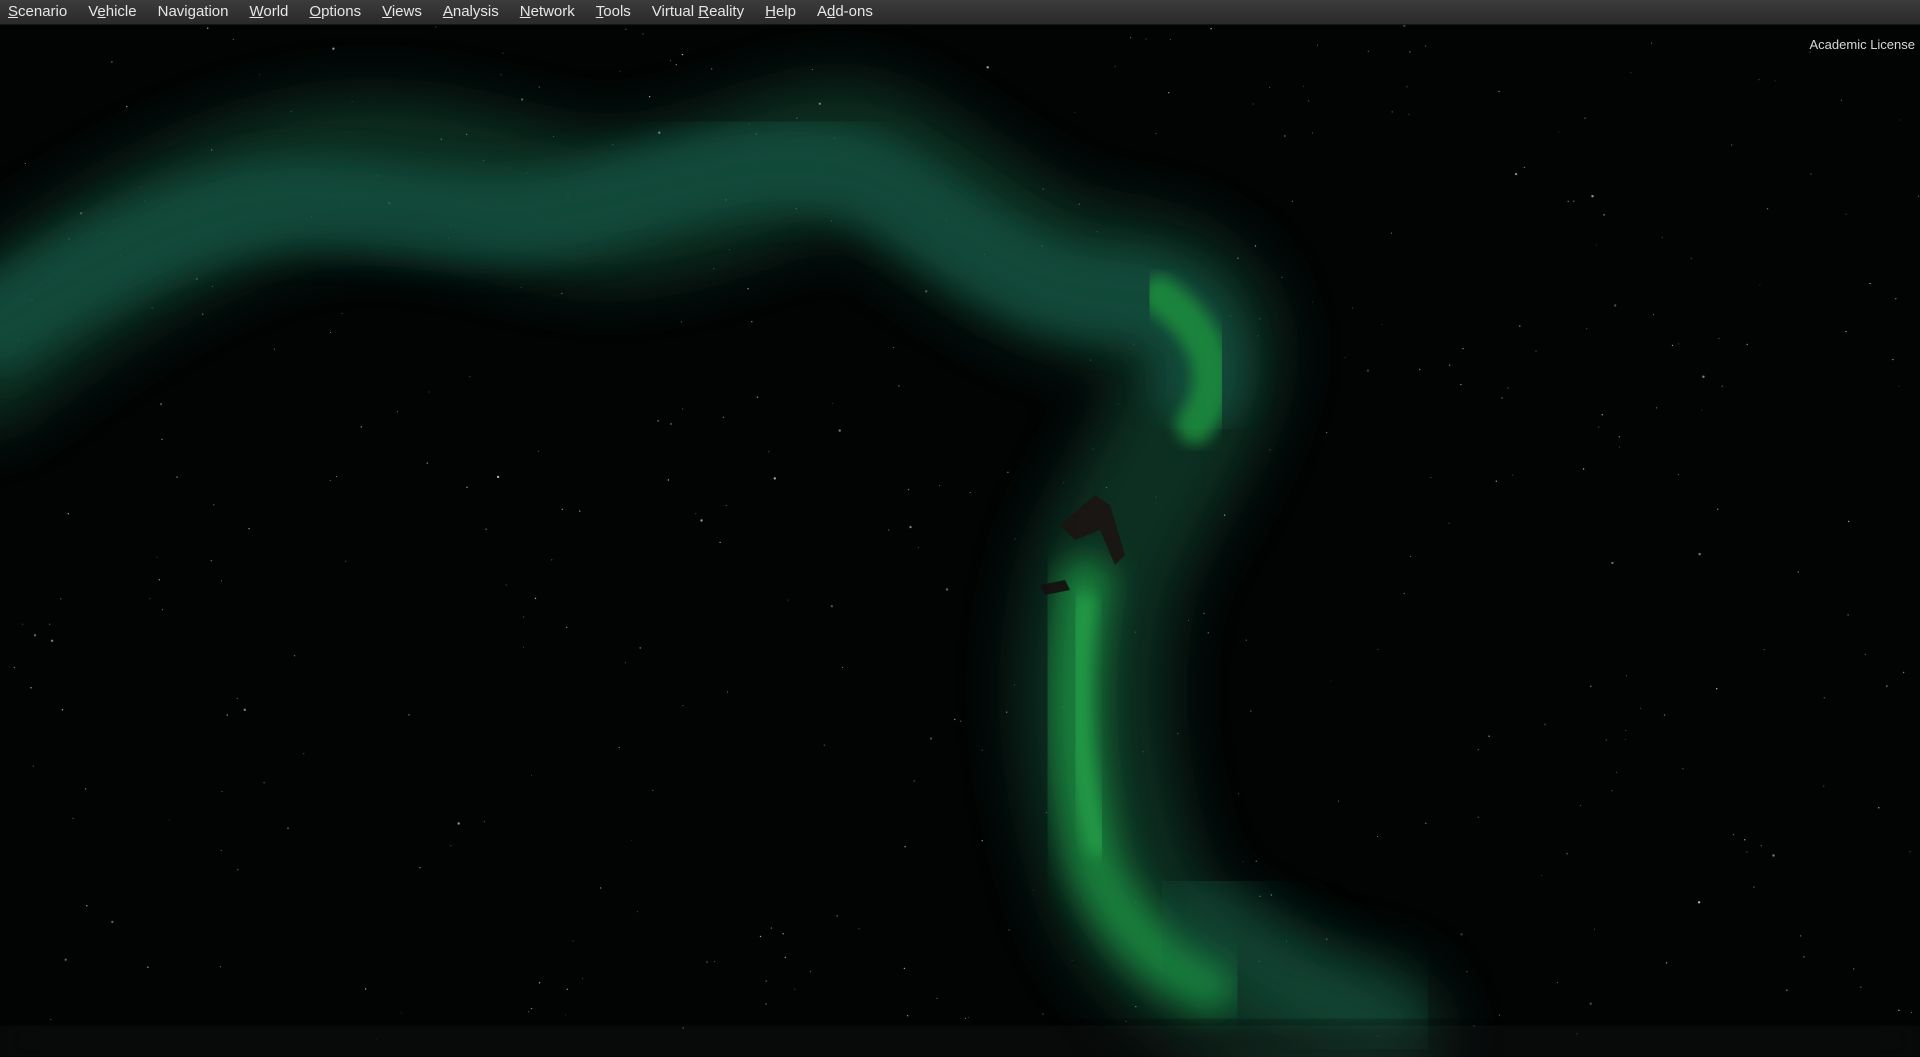 This screenshot has width=1920, height=1057. I want to click on menu-options: Options, so click(335, 12).